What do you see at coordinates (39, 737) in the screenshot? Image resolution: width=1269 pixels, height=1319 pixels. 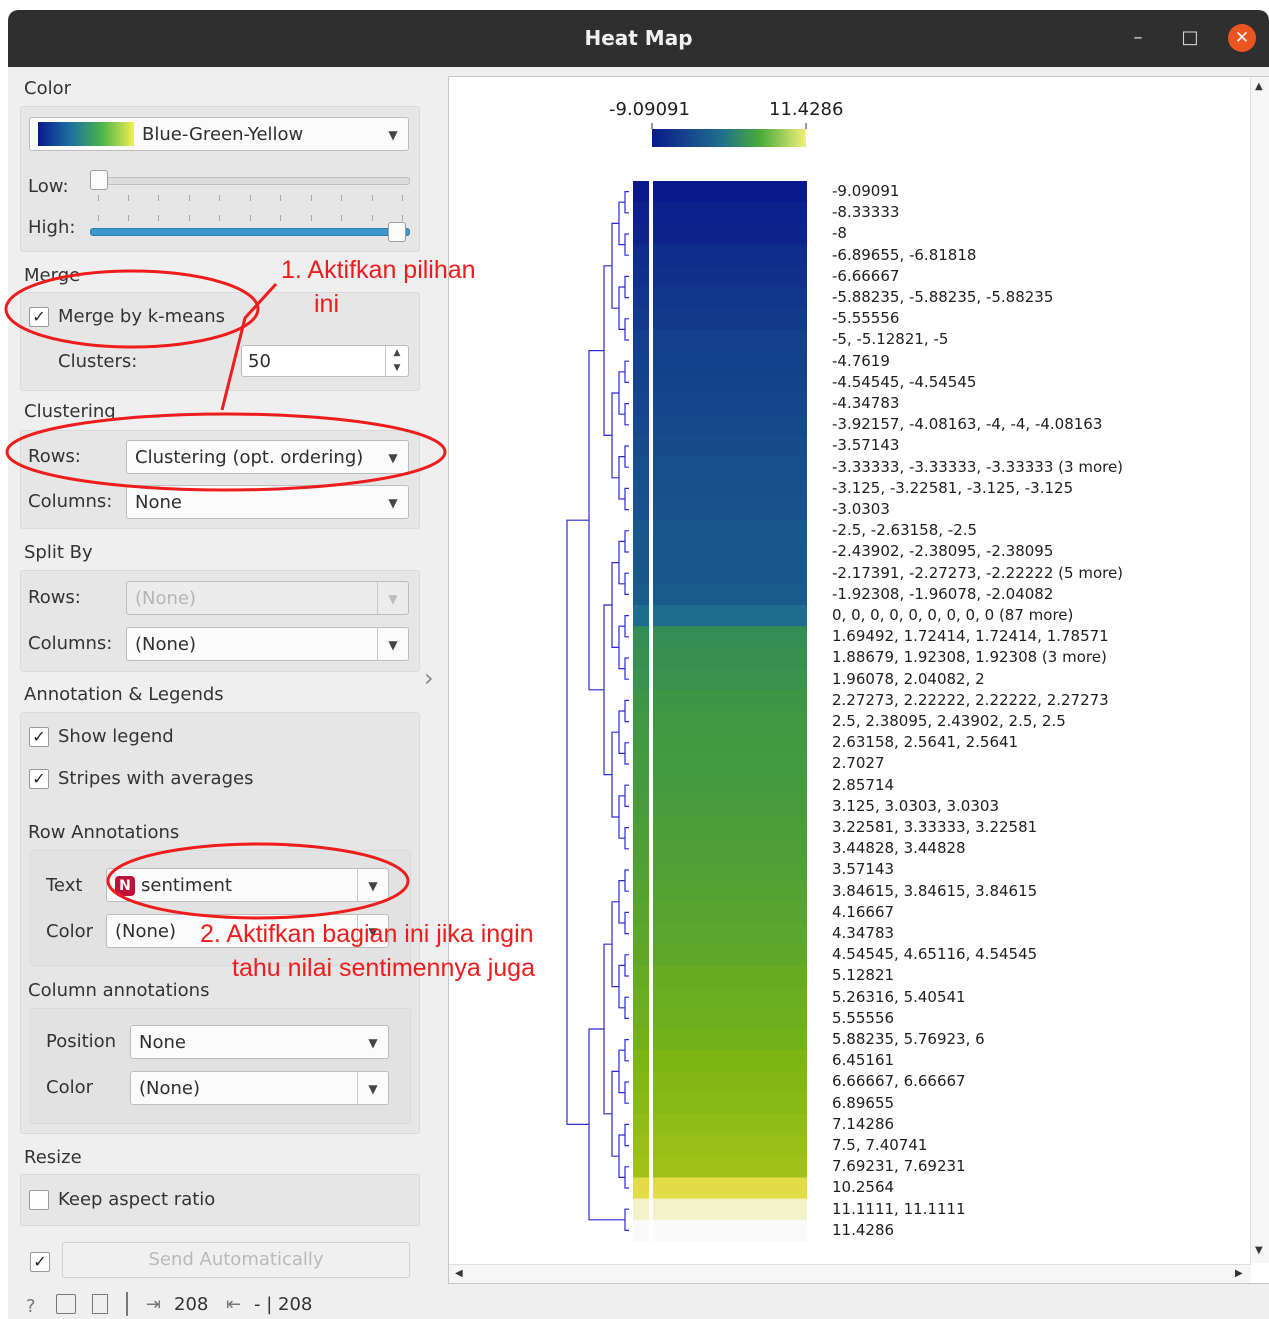 I see `show-legend-checkbox: ✓` at bounding box center [39, 737].